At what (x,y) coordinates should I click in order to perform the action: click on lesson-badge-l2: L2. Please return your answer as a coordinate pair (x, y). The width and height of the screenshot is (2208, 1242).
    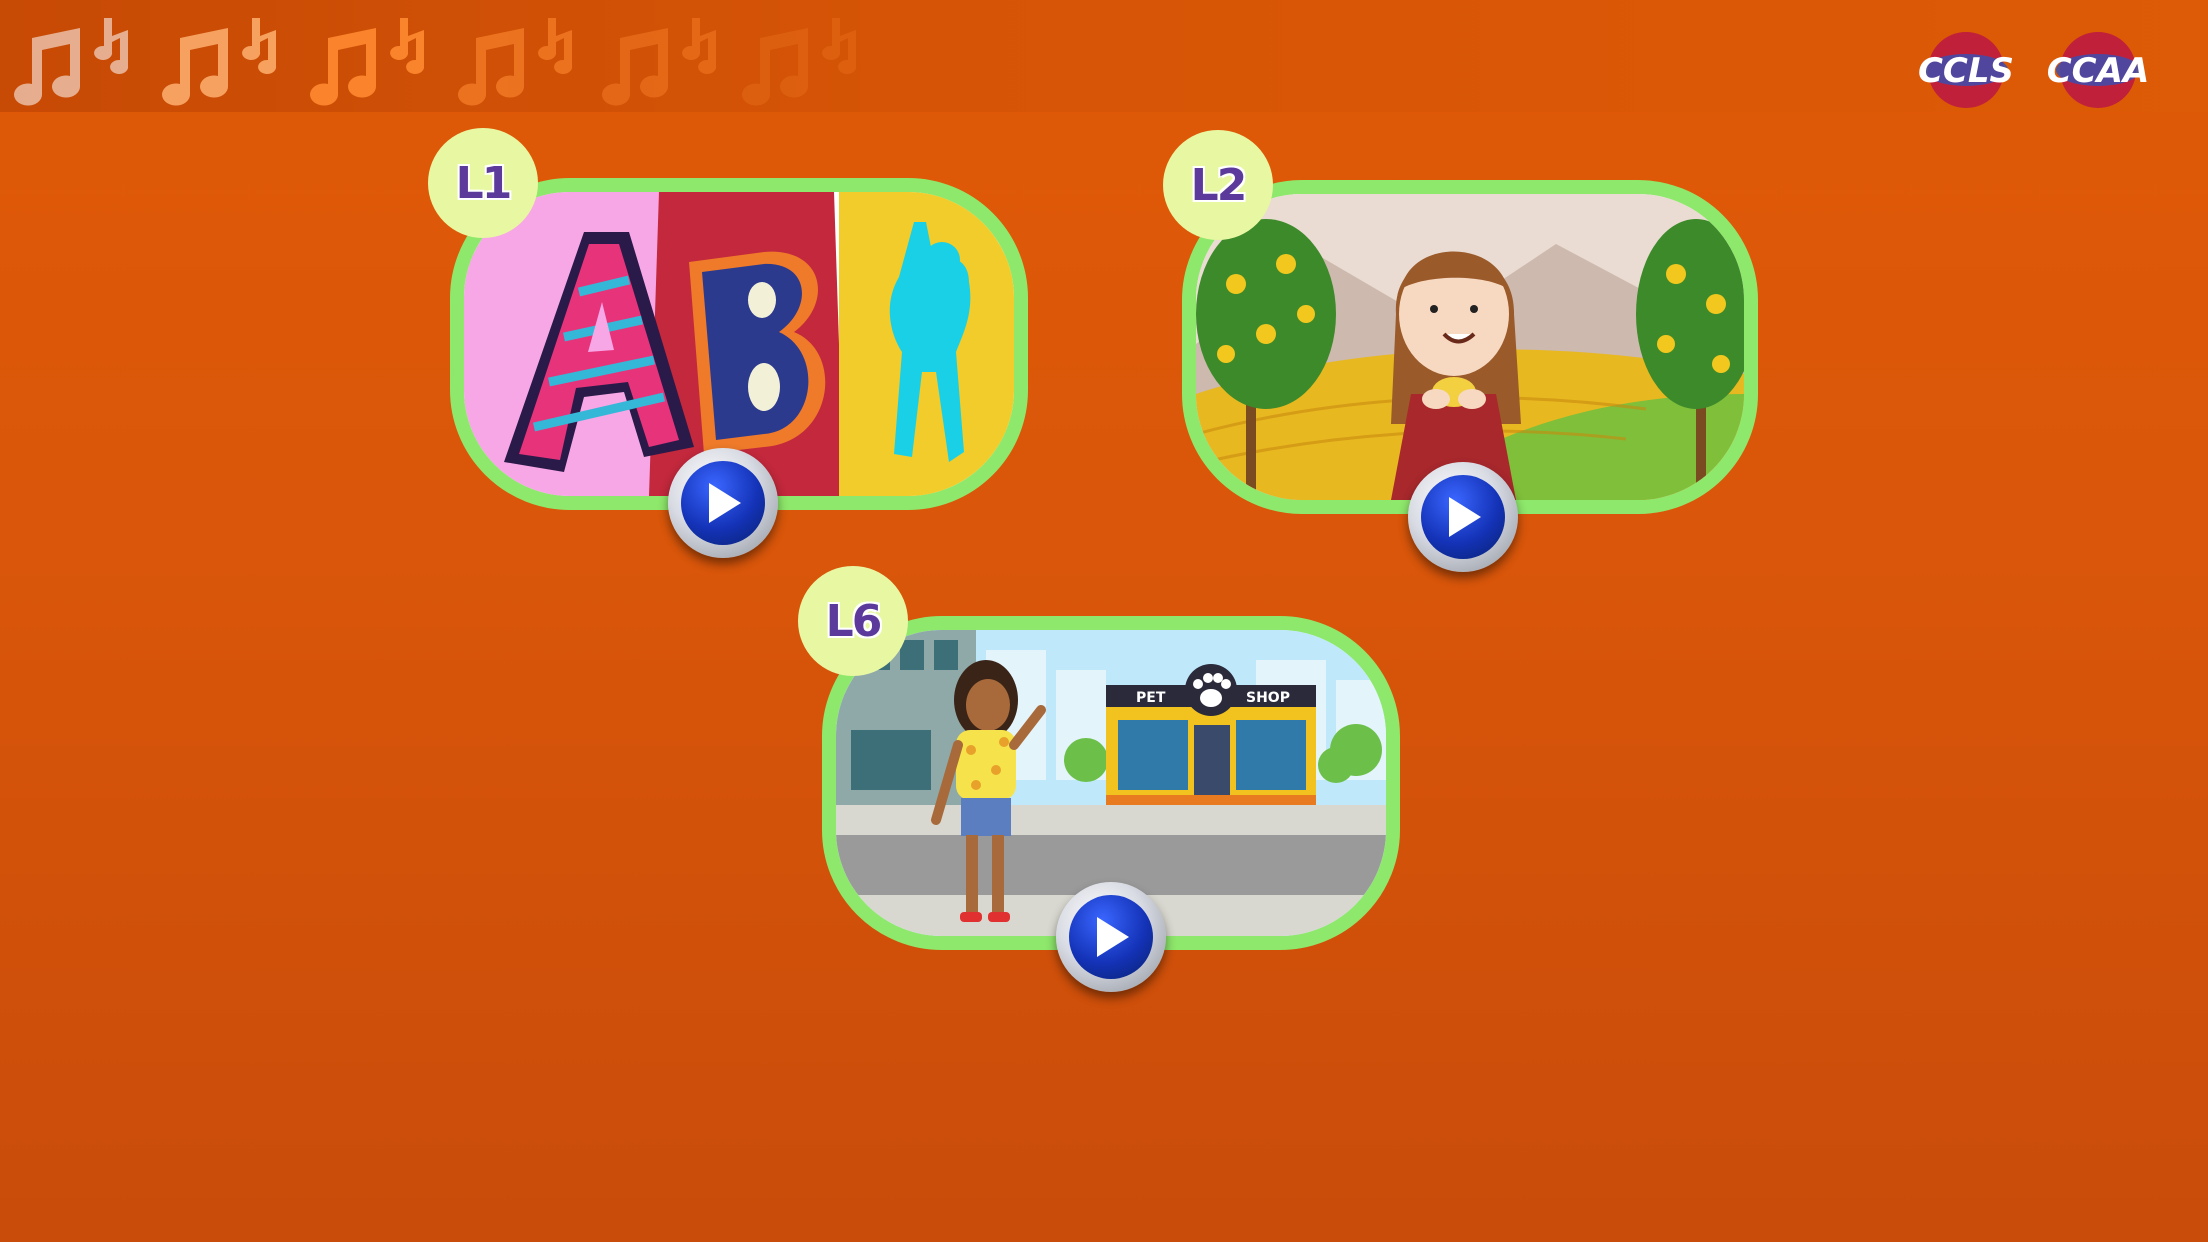
    Looking at the image, I should click on (1218, 185).